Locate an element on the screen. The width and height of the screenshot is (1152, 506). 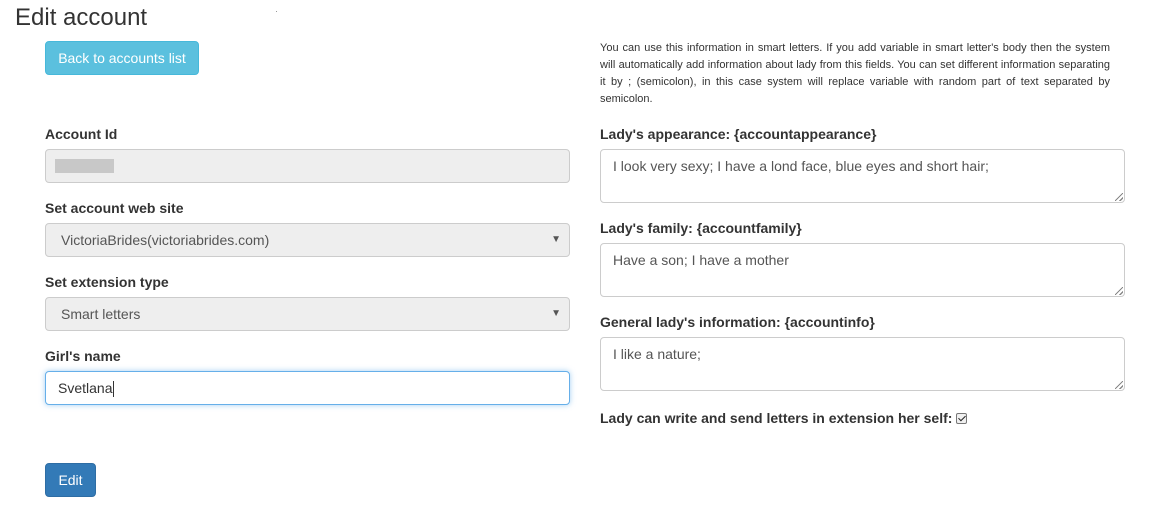
family-label: Lady's family: {accountfamily} is located at coordinates (701, 228).